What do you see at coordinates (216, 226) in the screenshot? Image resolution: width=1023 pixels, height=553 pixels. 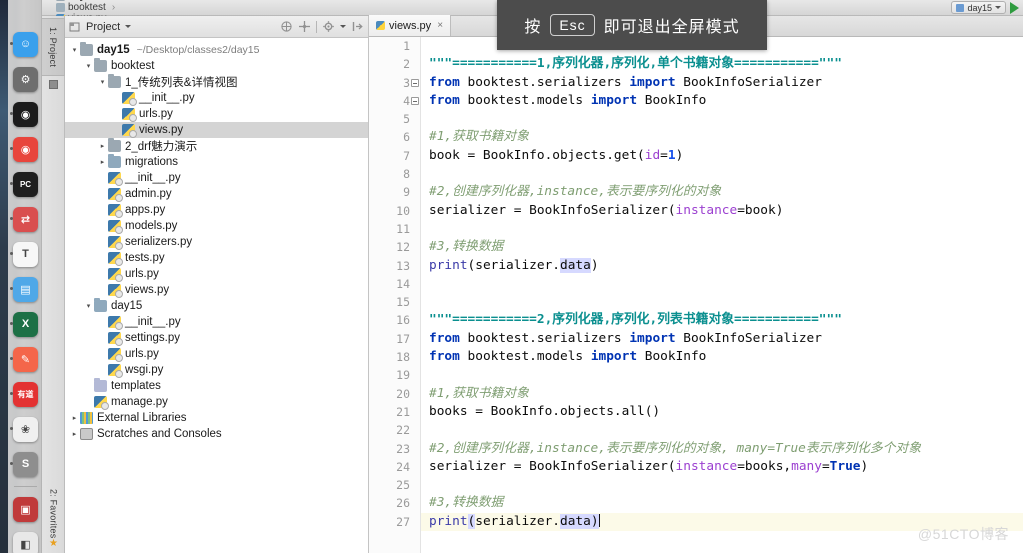 I see `tree-node-models-py: models.py` at bounding box center [216, 226].